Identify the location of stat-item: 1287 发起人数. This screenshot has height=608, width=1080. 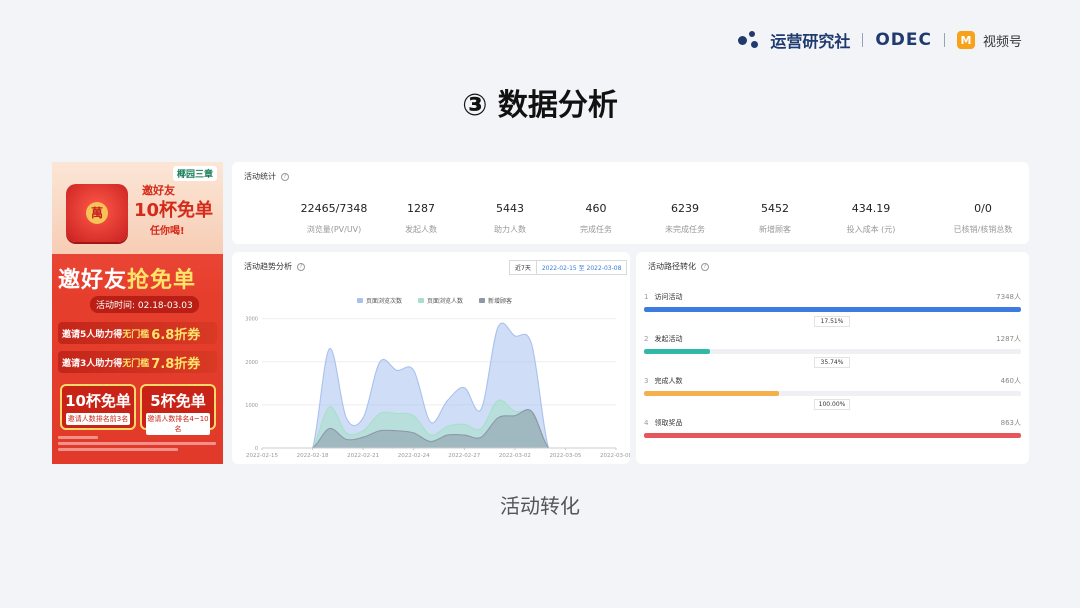
(421, 218).